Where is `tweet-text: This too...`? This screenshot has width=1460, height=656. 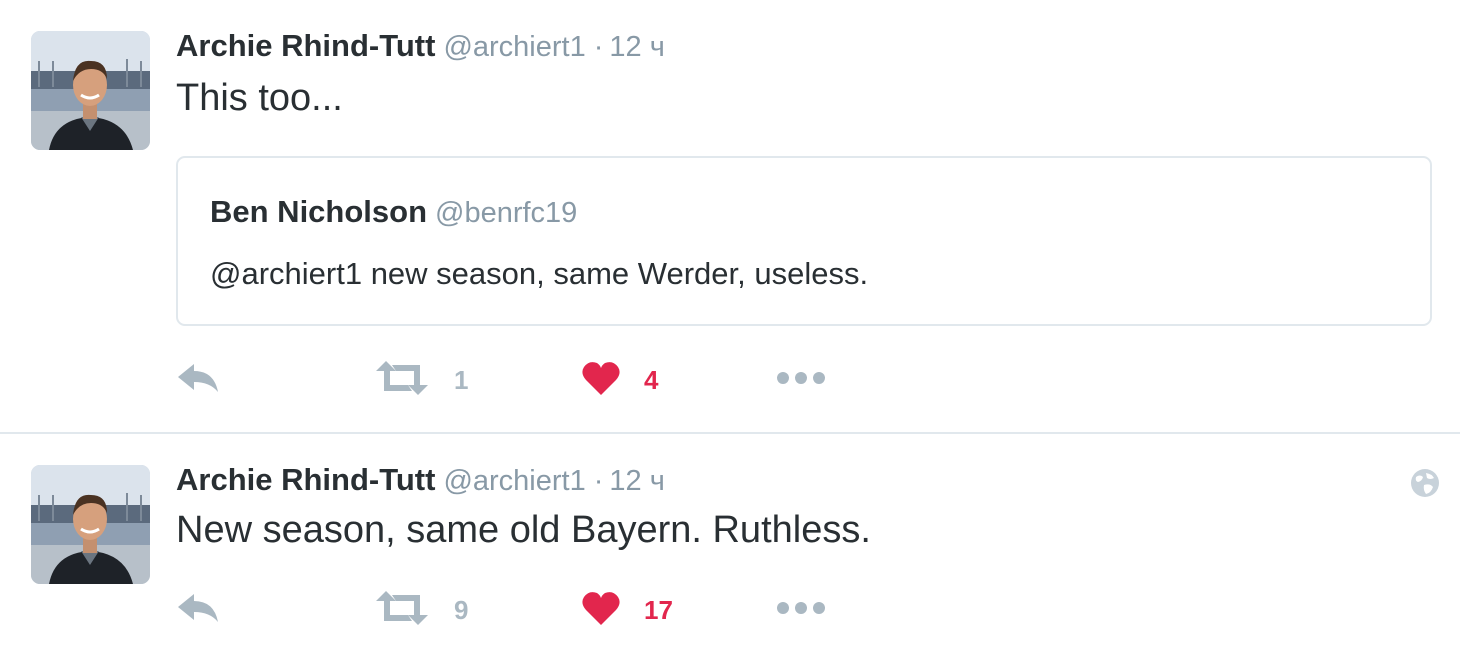 tweet-text: This too... is located at coordinates (259, 98).